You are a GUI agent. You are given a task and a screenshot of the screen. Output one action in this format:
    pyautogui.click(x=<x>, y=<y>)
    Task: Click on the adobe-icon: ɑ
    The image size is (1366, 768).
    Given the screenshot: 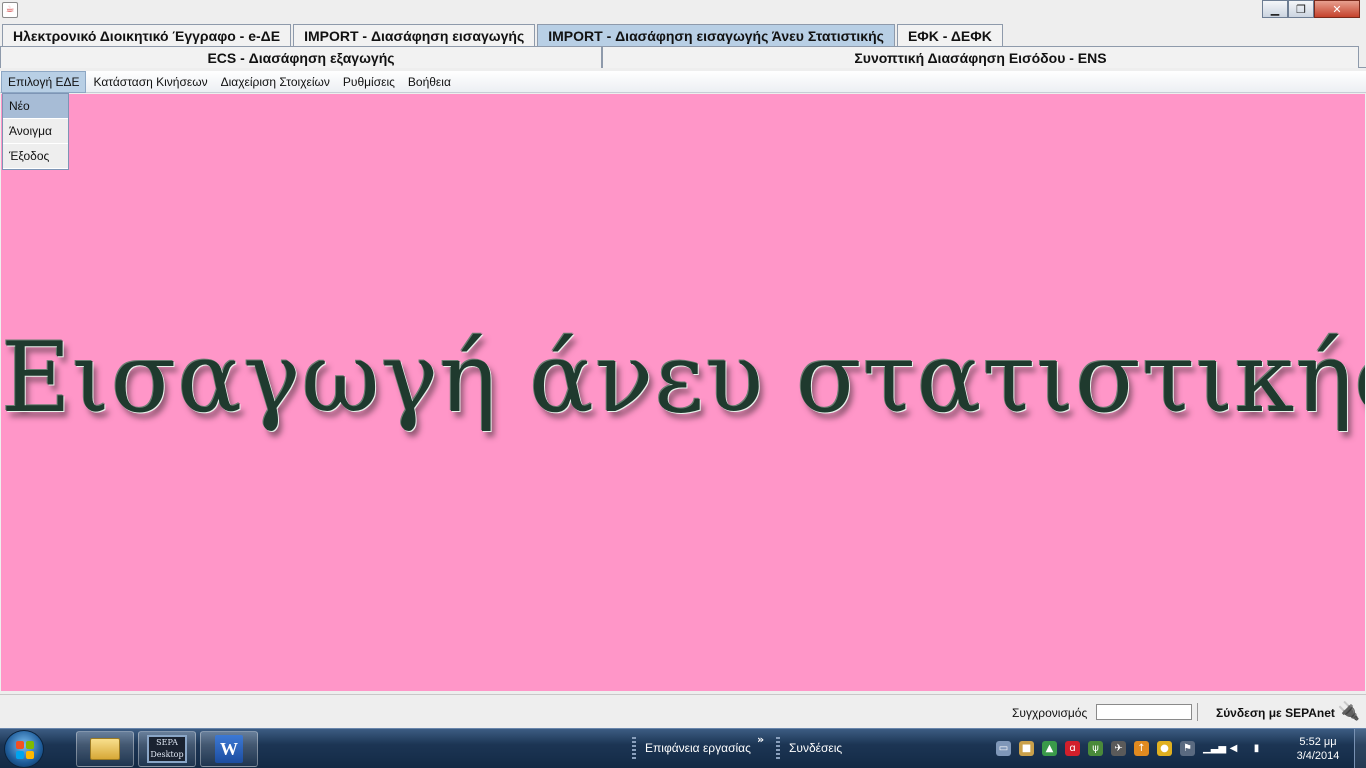 What is the action you would take?
    pyautogui.click(x=1072, y=748)
    